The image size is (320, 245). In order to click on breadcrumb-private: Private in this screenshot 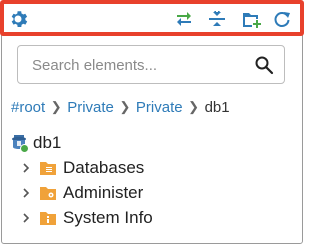, I will do `click(90, 107)`.